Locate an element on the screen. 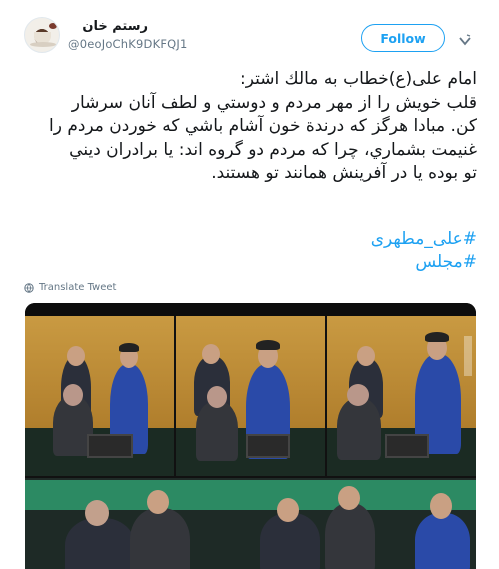 Image resolution: width=499 pixels, height=569 pixels. display-name: رستم خان is located at coordinates (108, 26).